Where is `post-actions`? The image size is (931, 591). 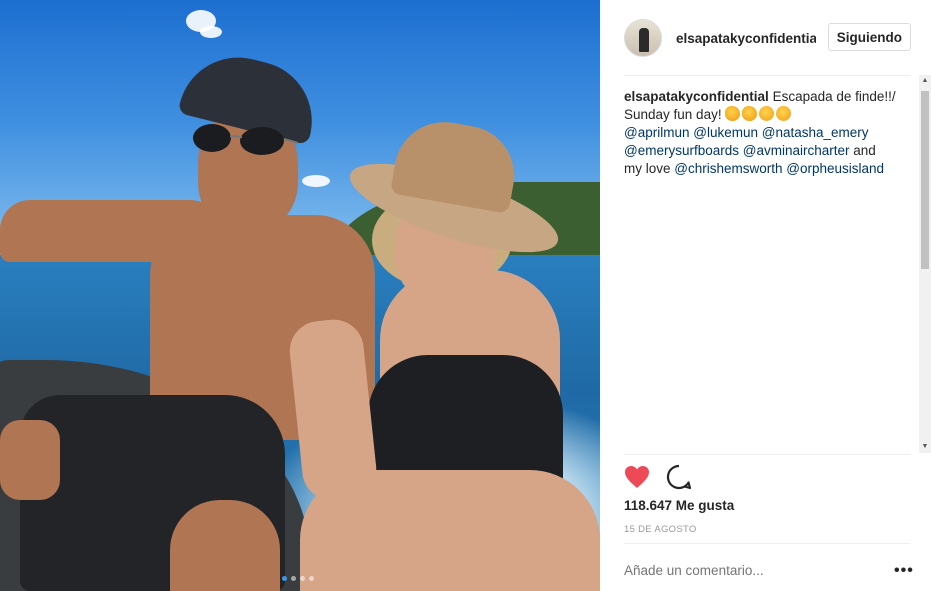
post-actions is located at coordinates (658, 477).